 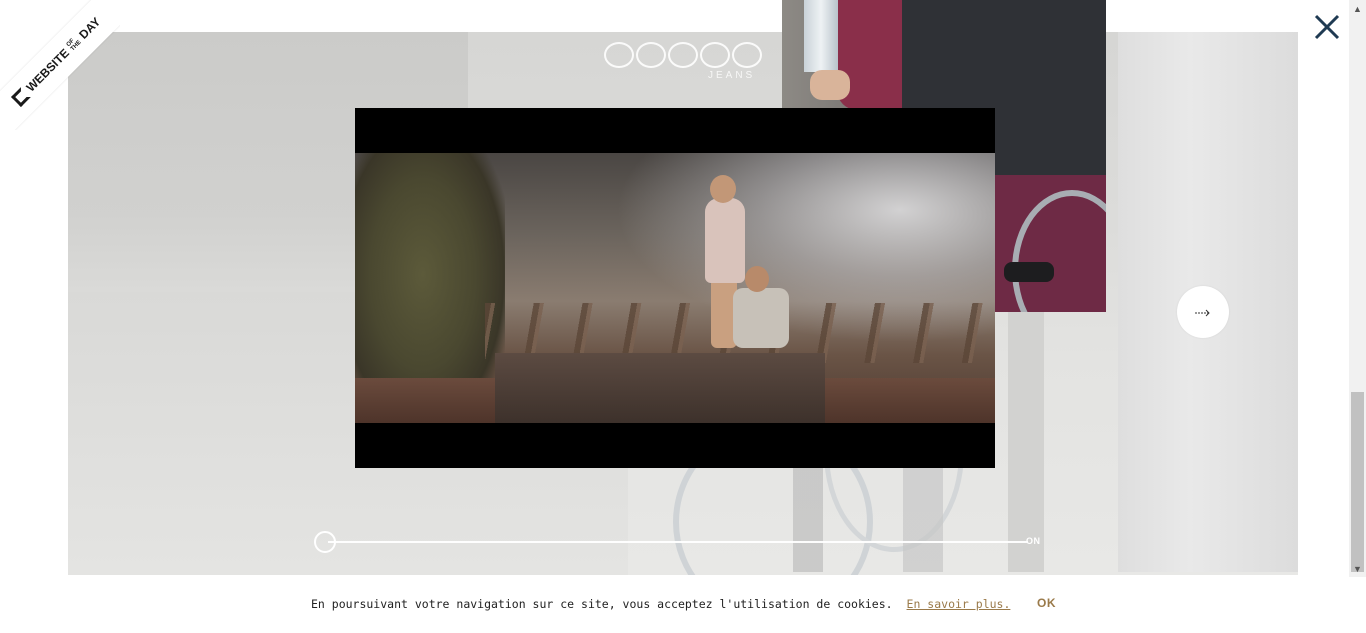 What do you see at coordinates (20, 97) in the screenshot?
I see `awwwards-logo-icon` at bounding box center [20, 97].